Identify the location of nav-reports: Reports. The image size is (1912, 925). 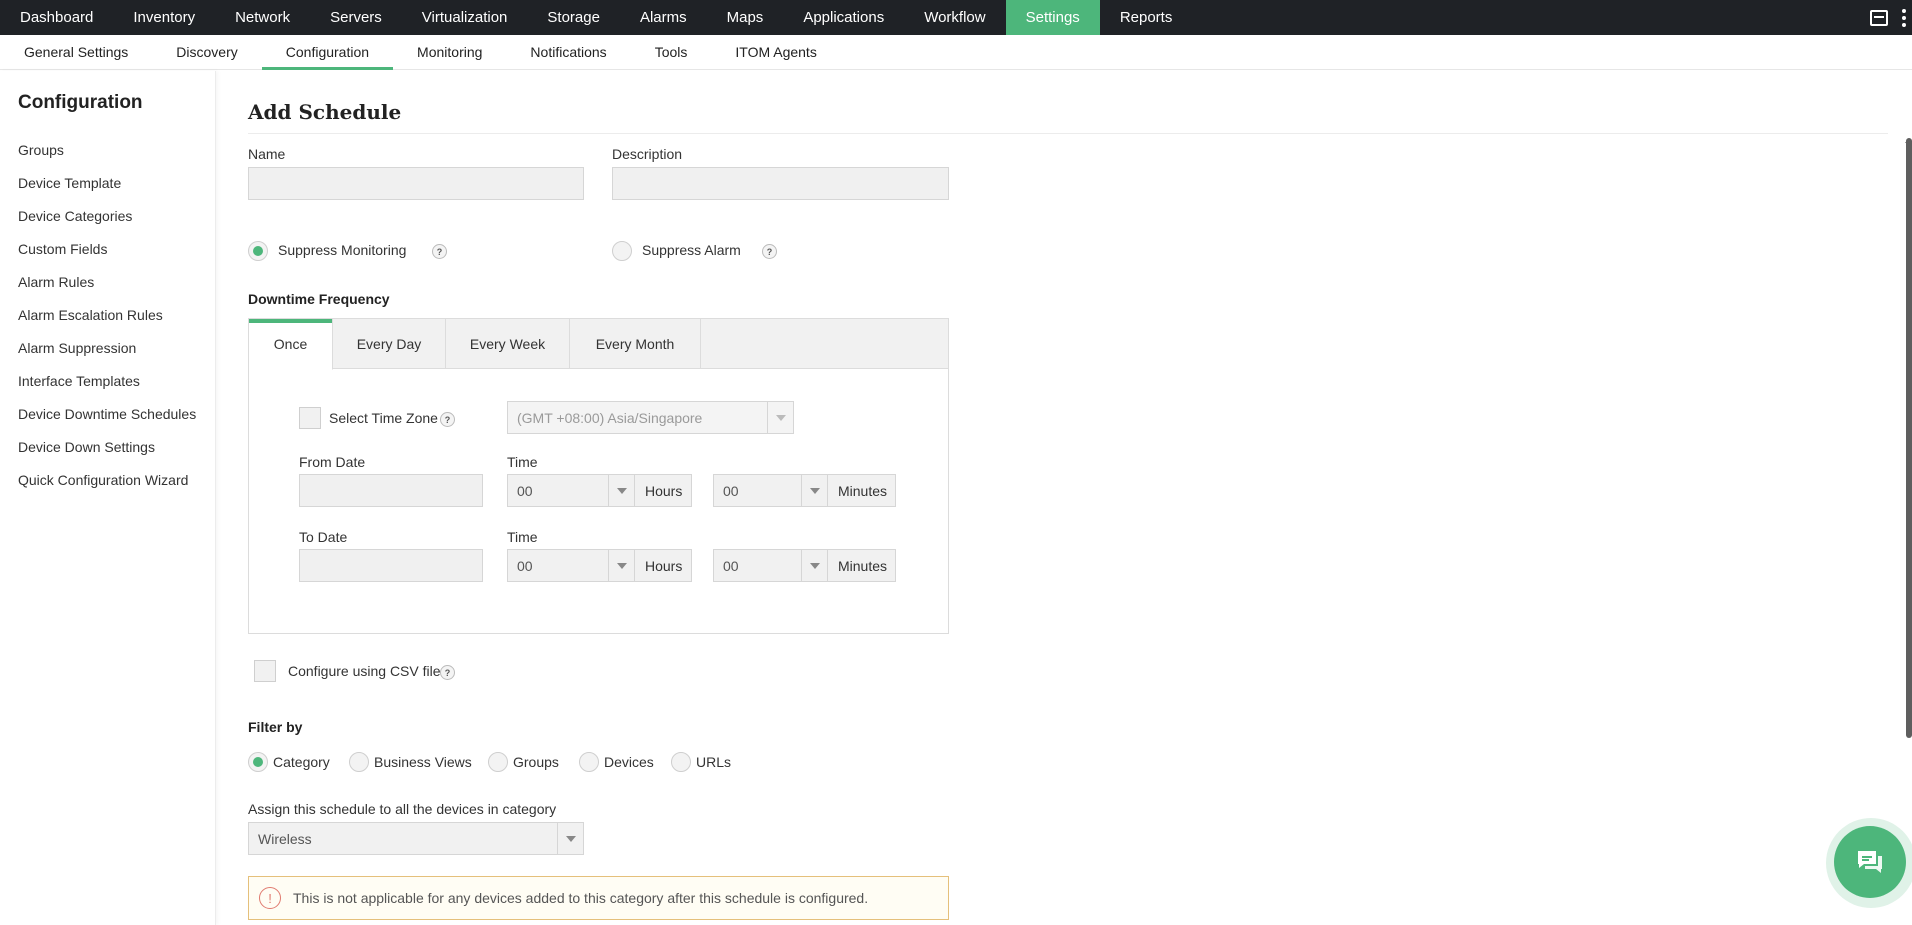
(1146, 17).